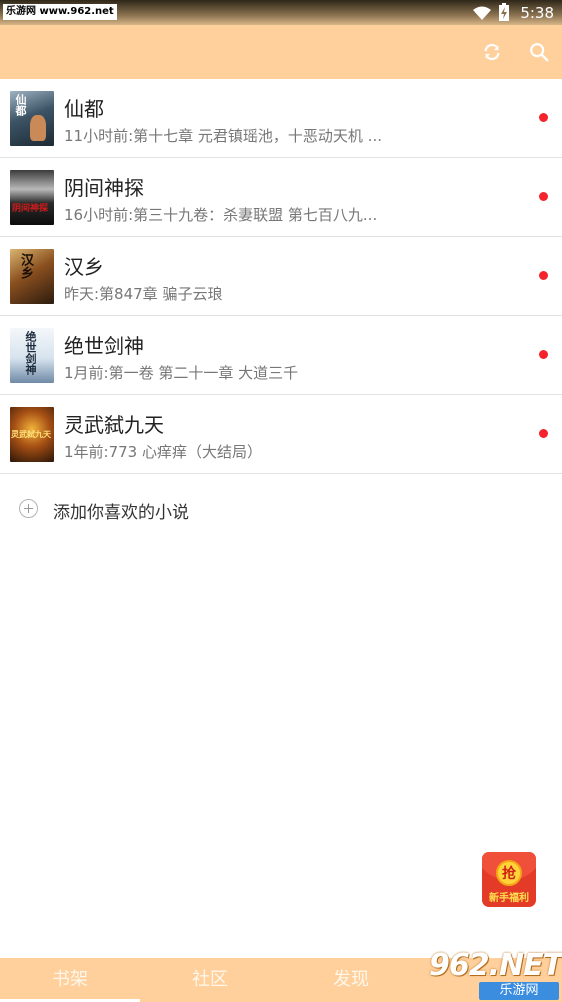 Image resolution: width=562 pixels, height=1002 pixels. What do you see at coordinates (32, 197) in the screenshot?
I see `book-cover: 阴间神探` at bounding box center [32, 197].